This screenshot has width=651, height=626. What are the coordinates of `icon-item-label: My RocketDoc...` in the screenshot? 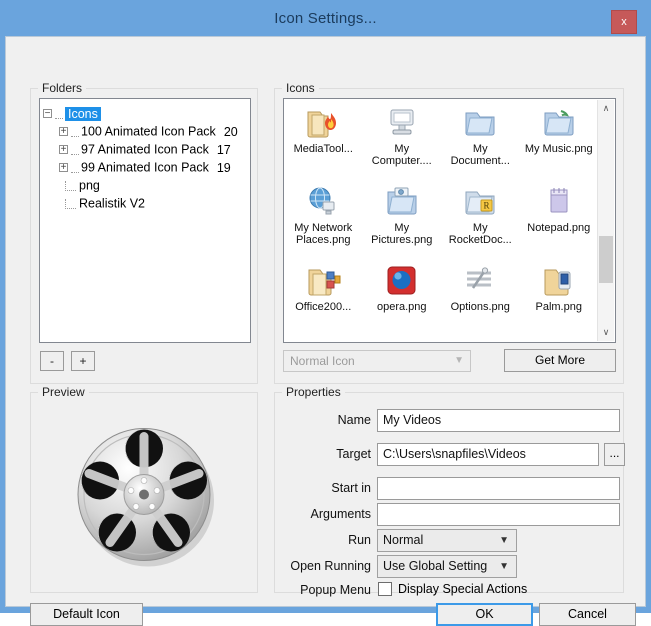 It's located at (480, 234).